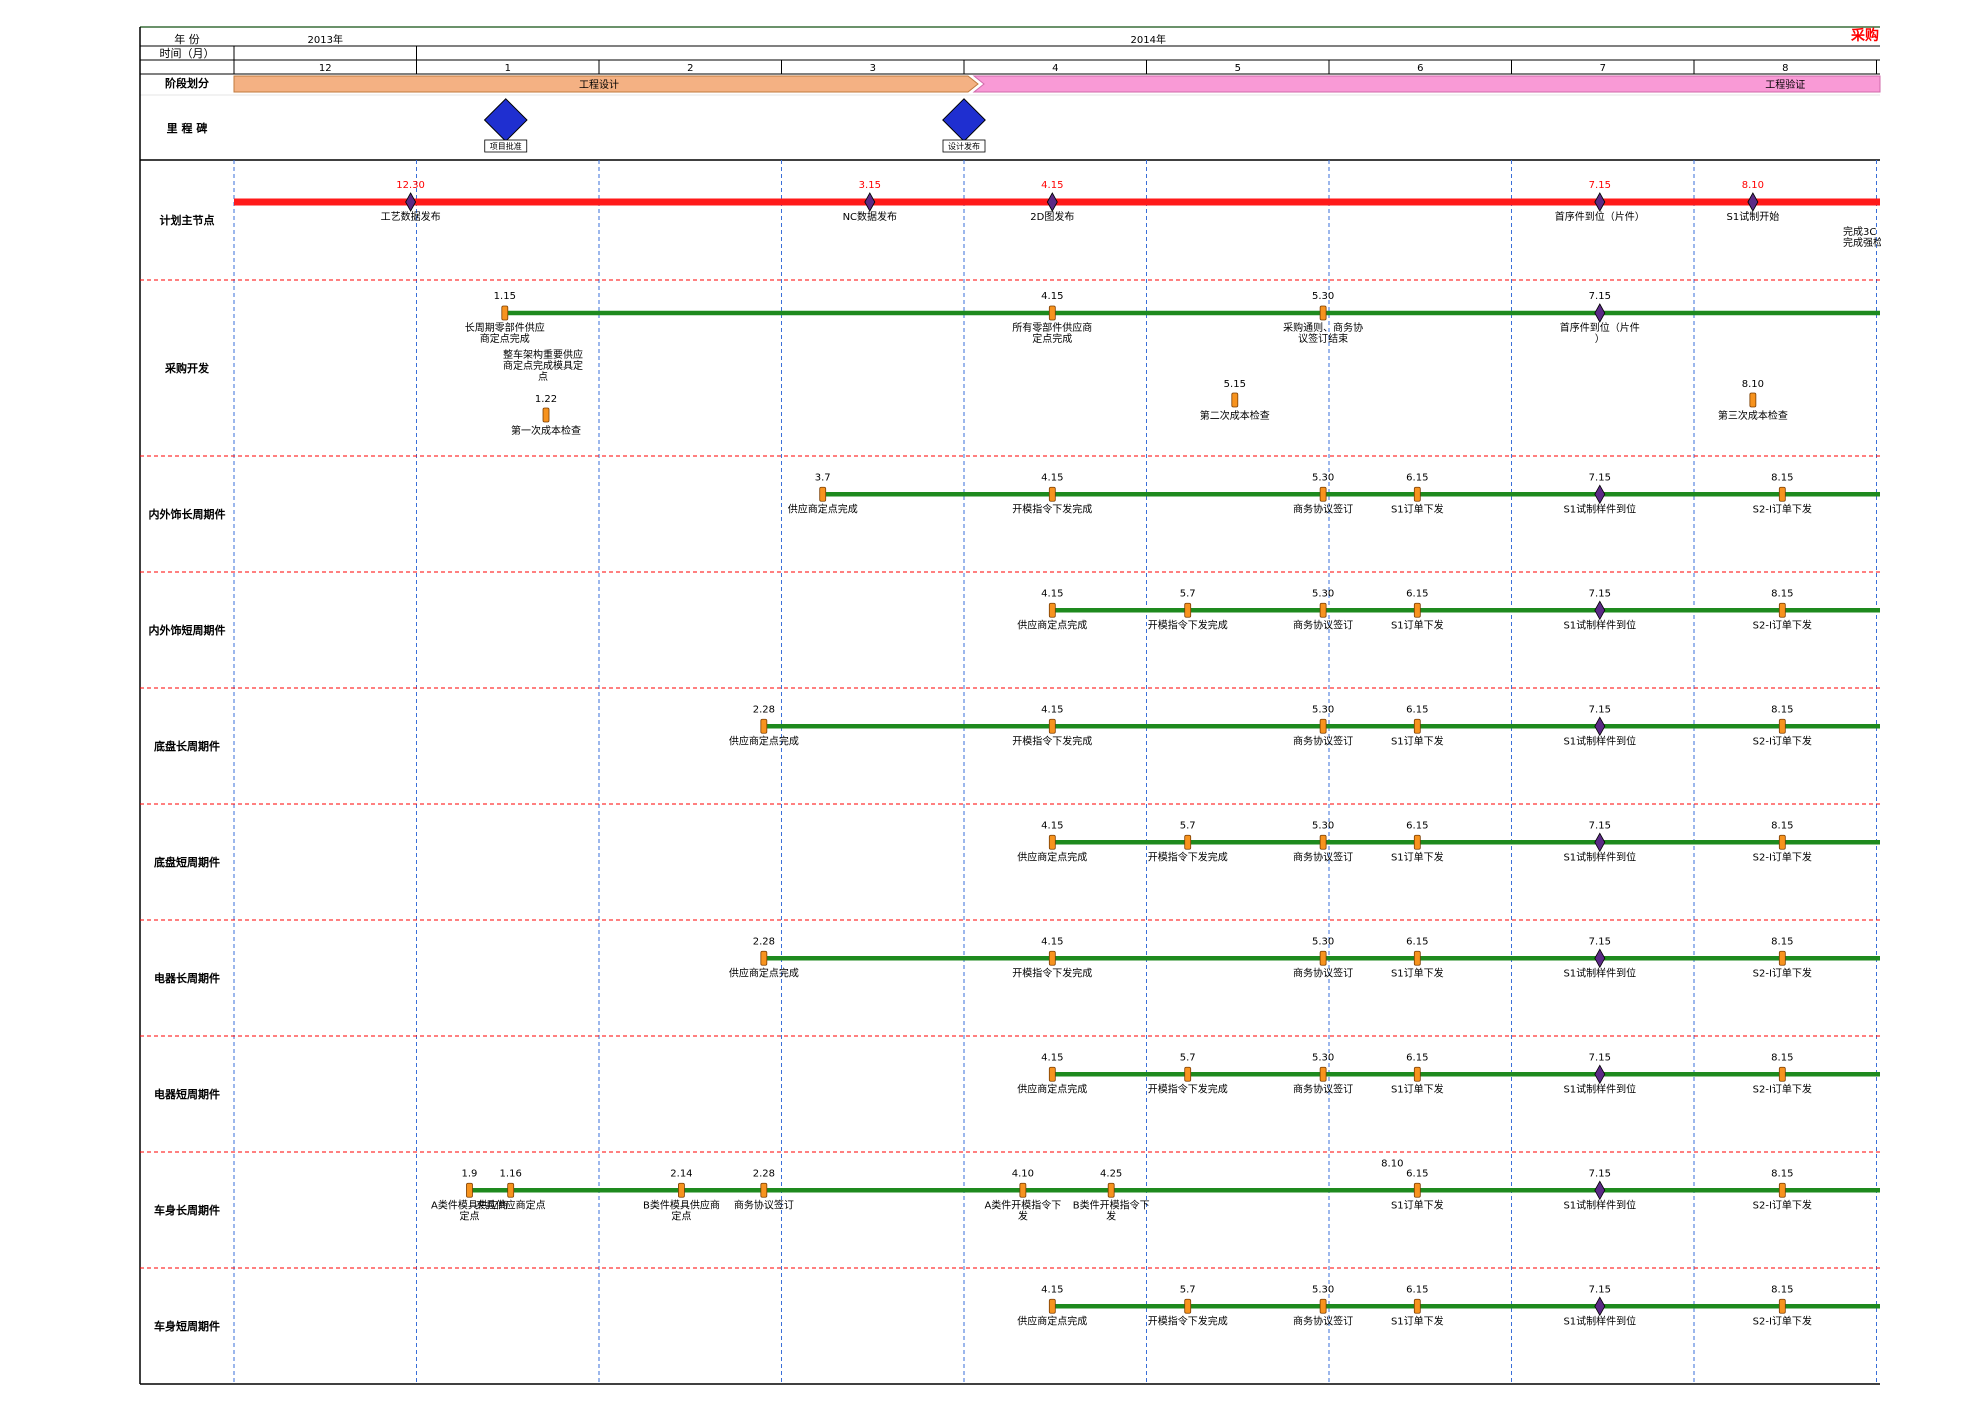 The image size is (1984, 1403). I want to click on event-label: NC数据发布, so click(870, 216).